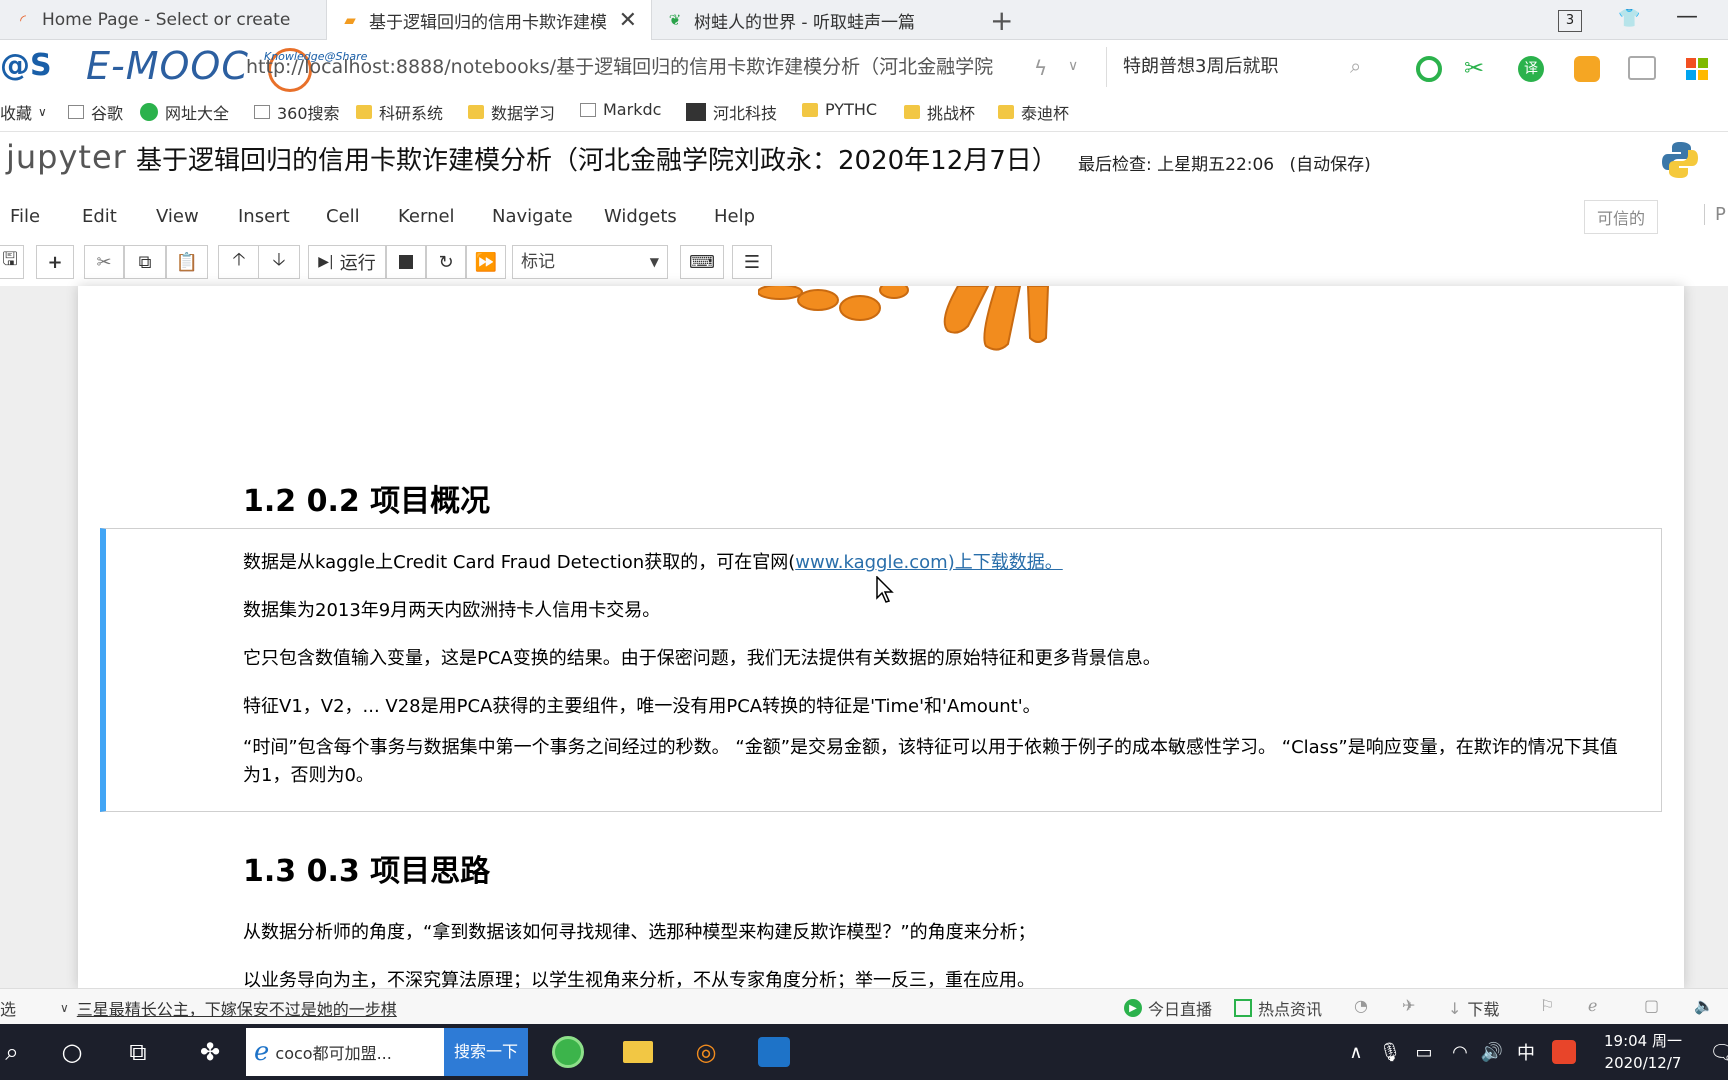 The width and height of the screenshot is (1728, 1080). What do you see at coordinates (1715, 214) in the screenshot?
I see `kernel-indicator: P` at bounding box center [1715, 214].